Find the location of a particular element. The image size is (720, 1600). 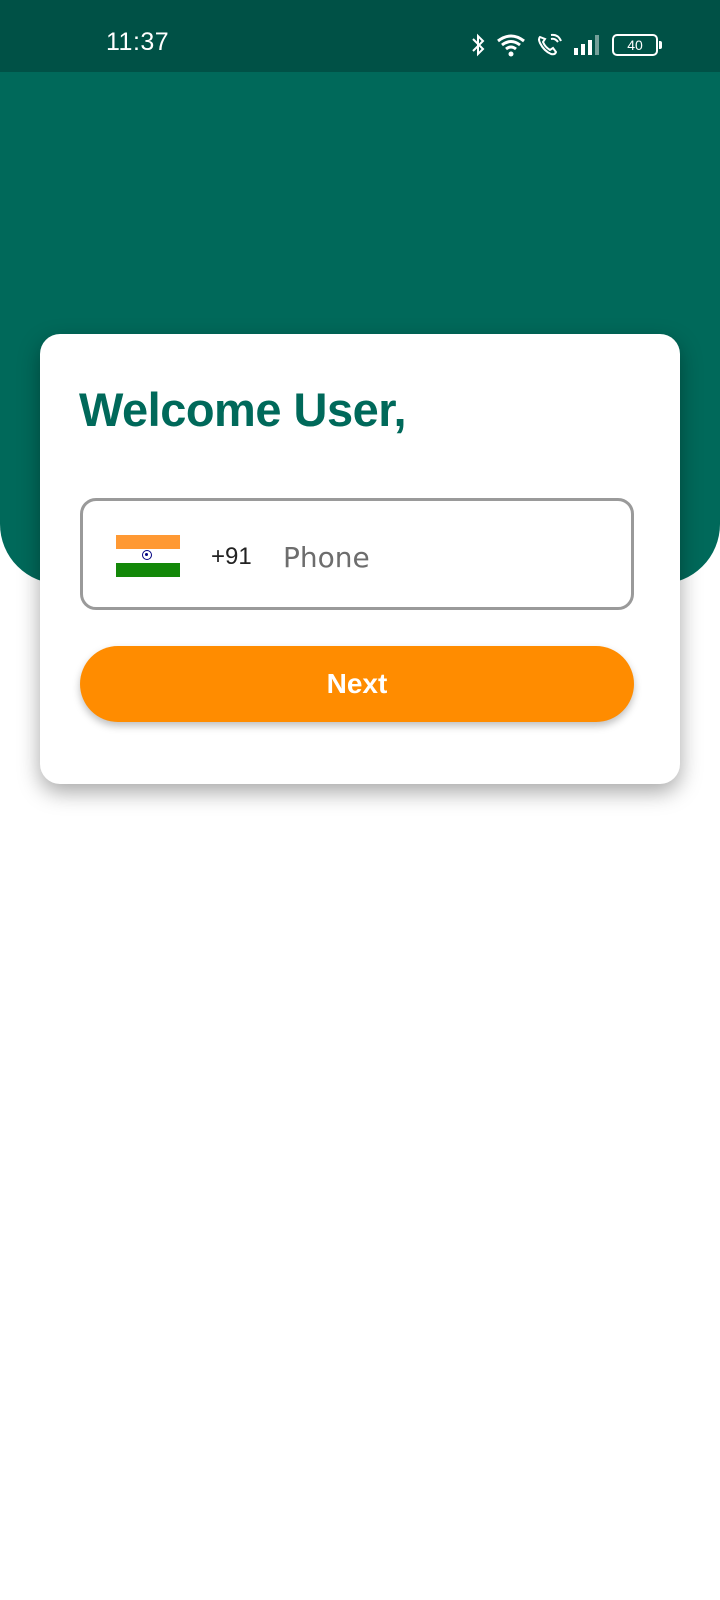

next-button: Next is located at coordinates (357, 684).